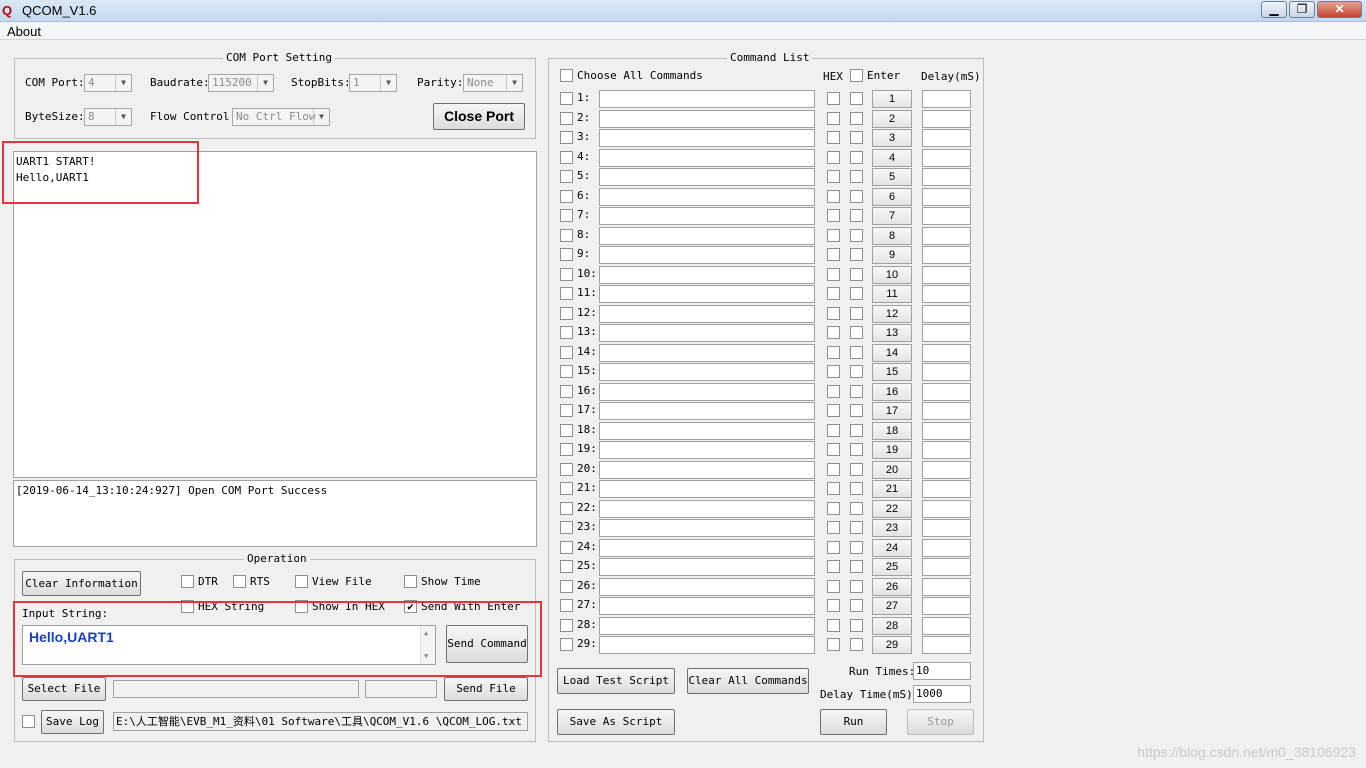  I want to click on close-port-button: Close Port, so click(479, 116).